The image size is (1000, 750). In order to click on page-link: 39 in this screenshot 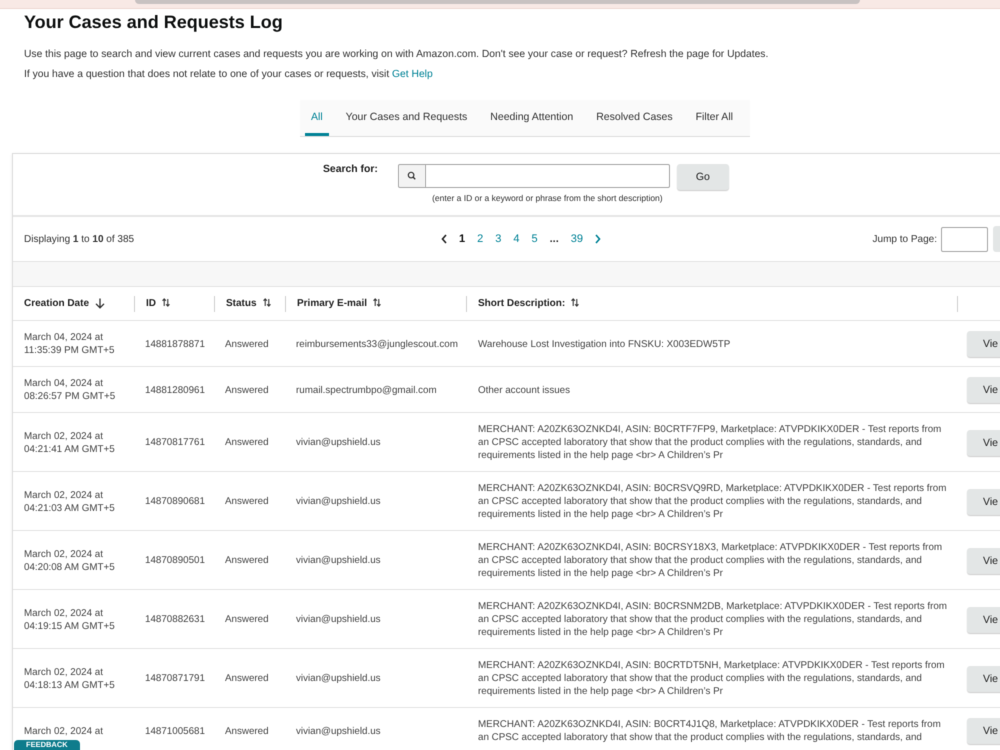, I will do `click(577, 239)`.